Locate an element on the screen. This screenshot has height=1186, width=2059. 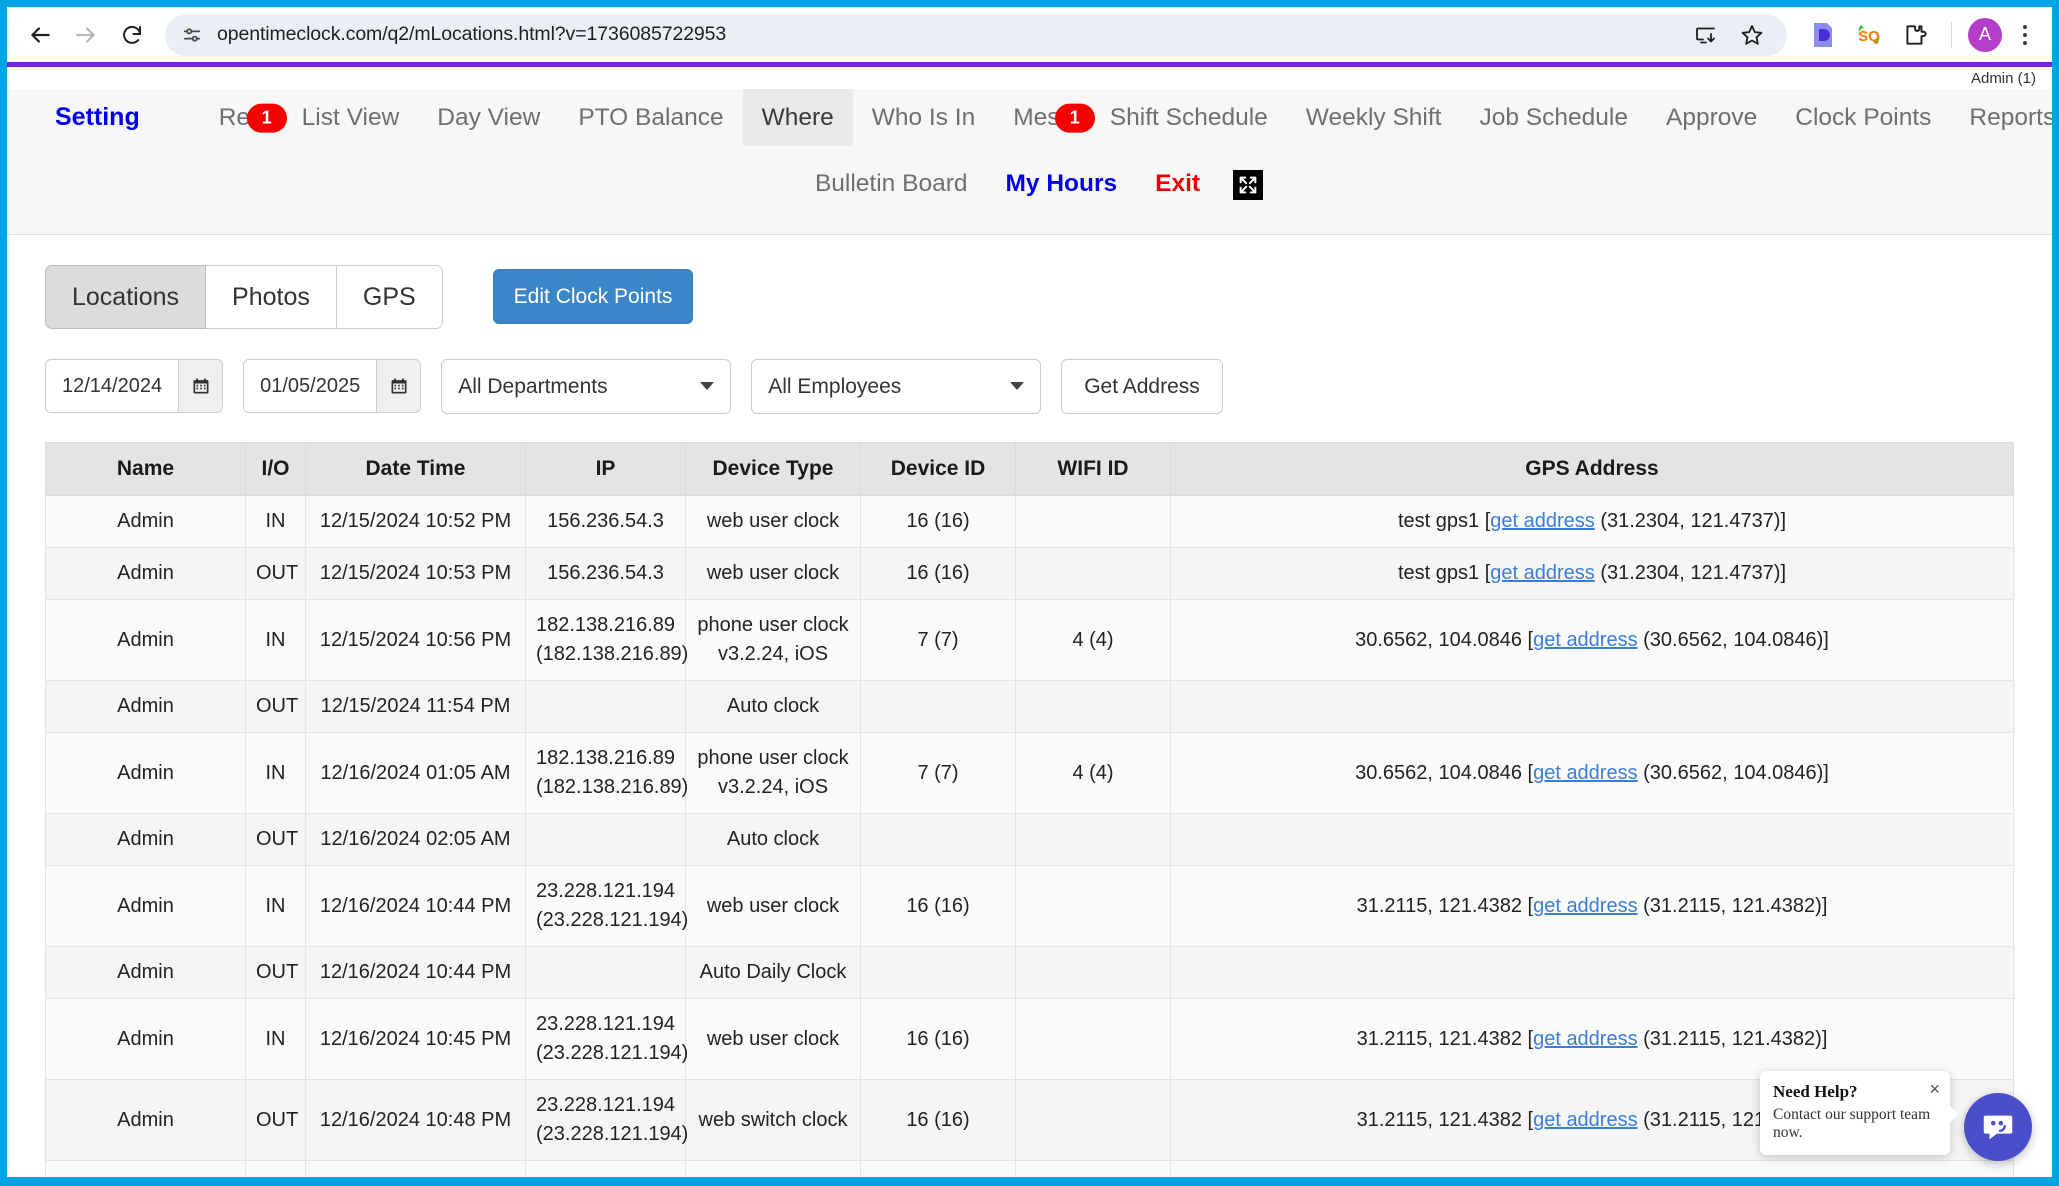
close-icon: × is located at coordinates (1934, 1089).